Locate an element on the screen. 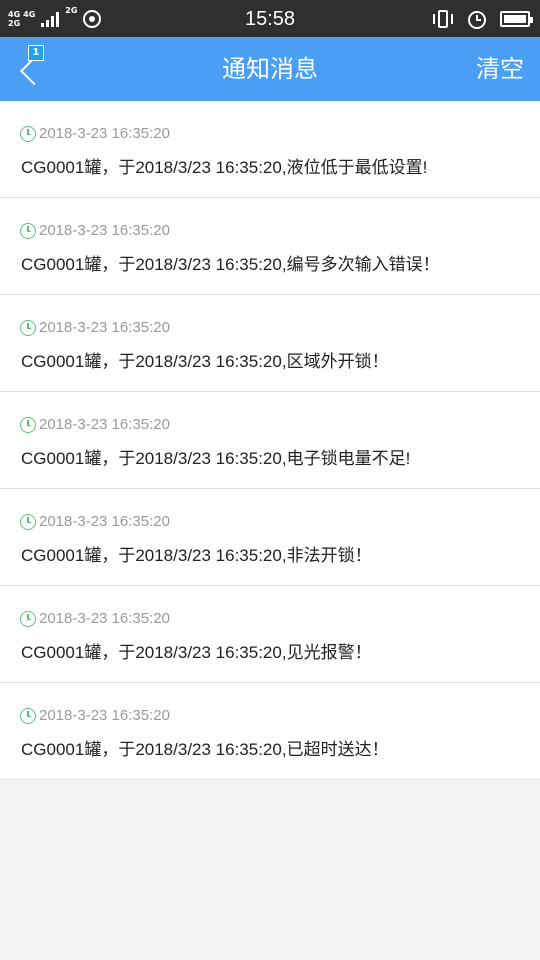 The height and width of the screenshot is (960, 540). notification-message: CG0001罐，于2018/3/23 16:35:20,电子锁电量不足! is located at coordinates (216, 458).